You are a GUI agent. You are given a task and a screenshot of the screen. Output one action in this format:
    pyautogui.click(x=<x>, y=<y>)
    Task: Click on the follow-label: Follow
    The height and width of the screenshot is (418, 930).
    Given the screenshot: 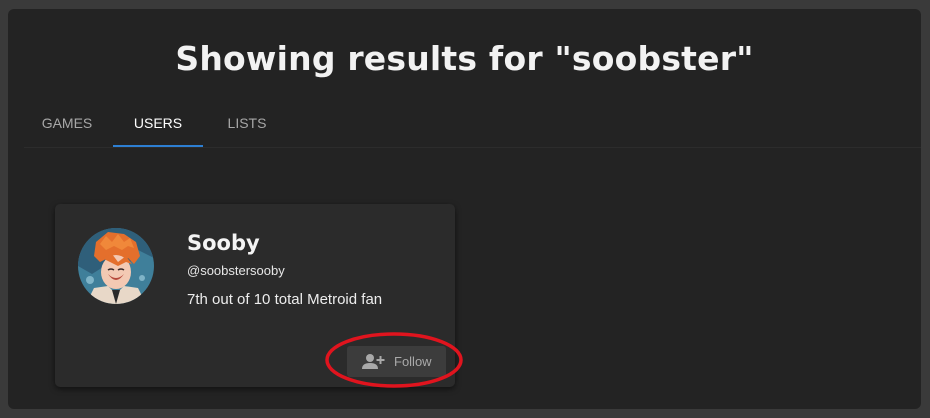 What is the action you would take?
    pyautogui.click(x=413, y=361)
    